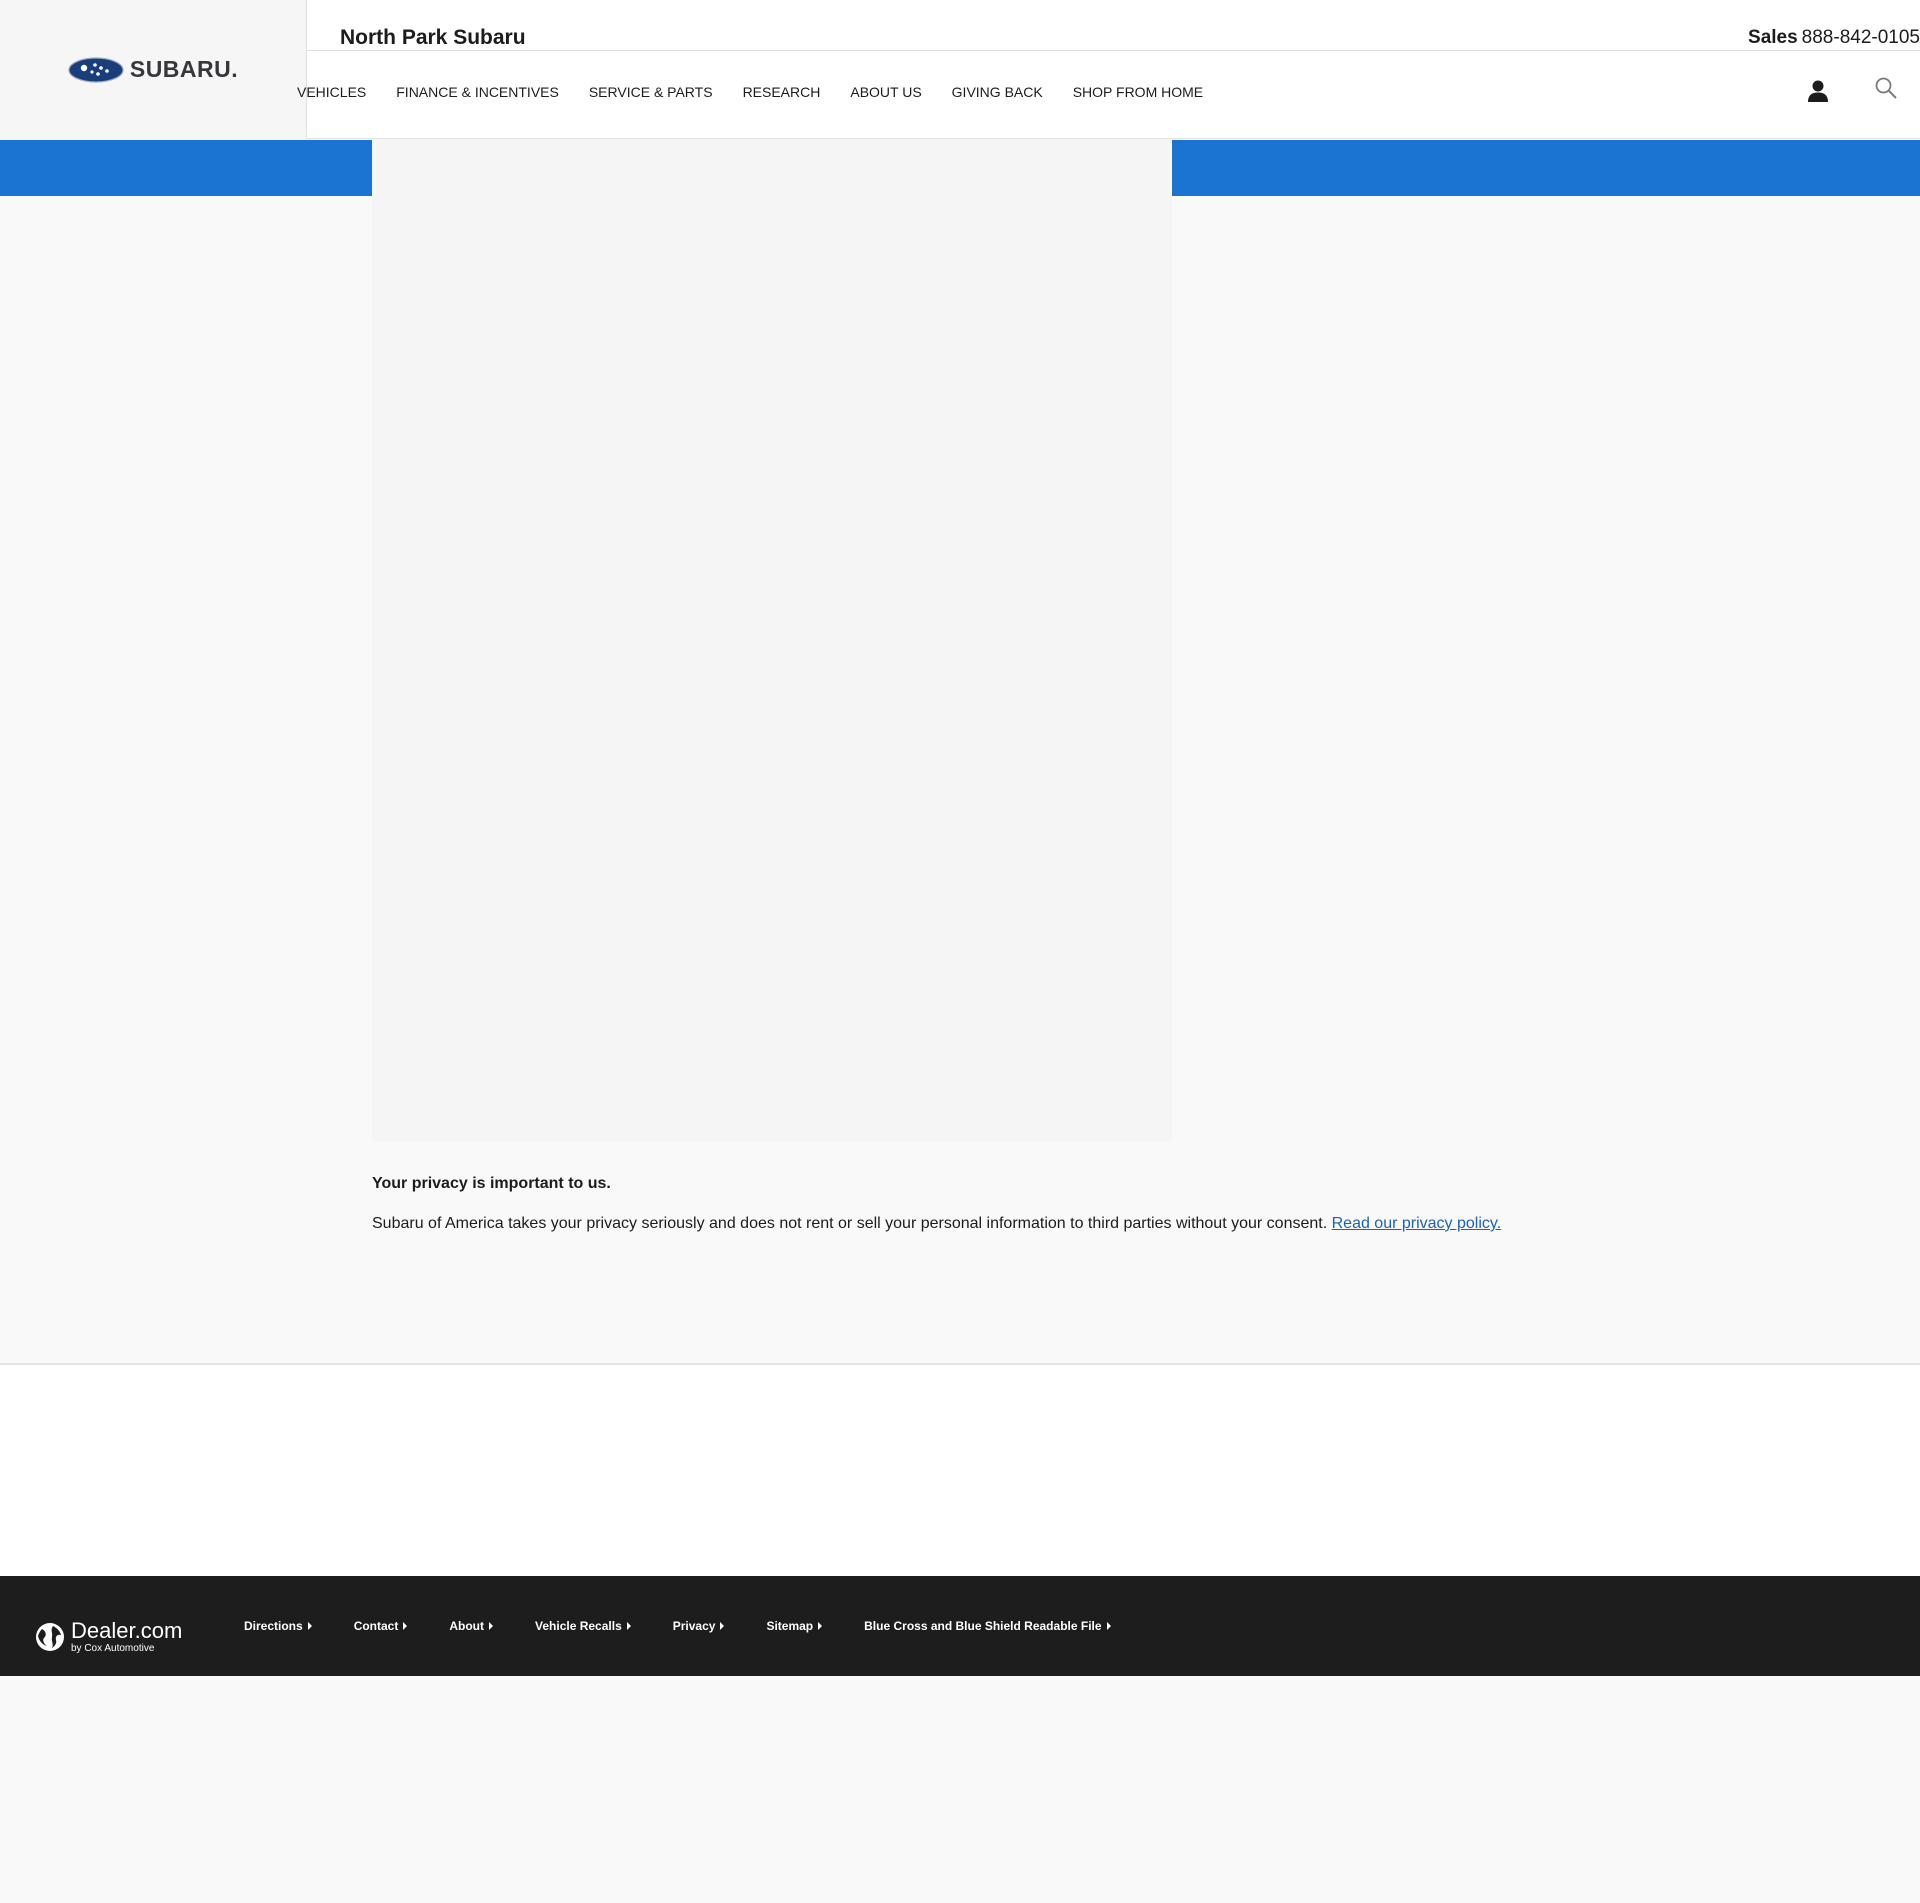 Image resolution: width=1920 pixels, height=1903 pixels. What do you see at coordinates (96, 69) in the screenshot?
I see `subaru-emblem-icon` at bounding box center [96, 69].